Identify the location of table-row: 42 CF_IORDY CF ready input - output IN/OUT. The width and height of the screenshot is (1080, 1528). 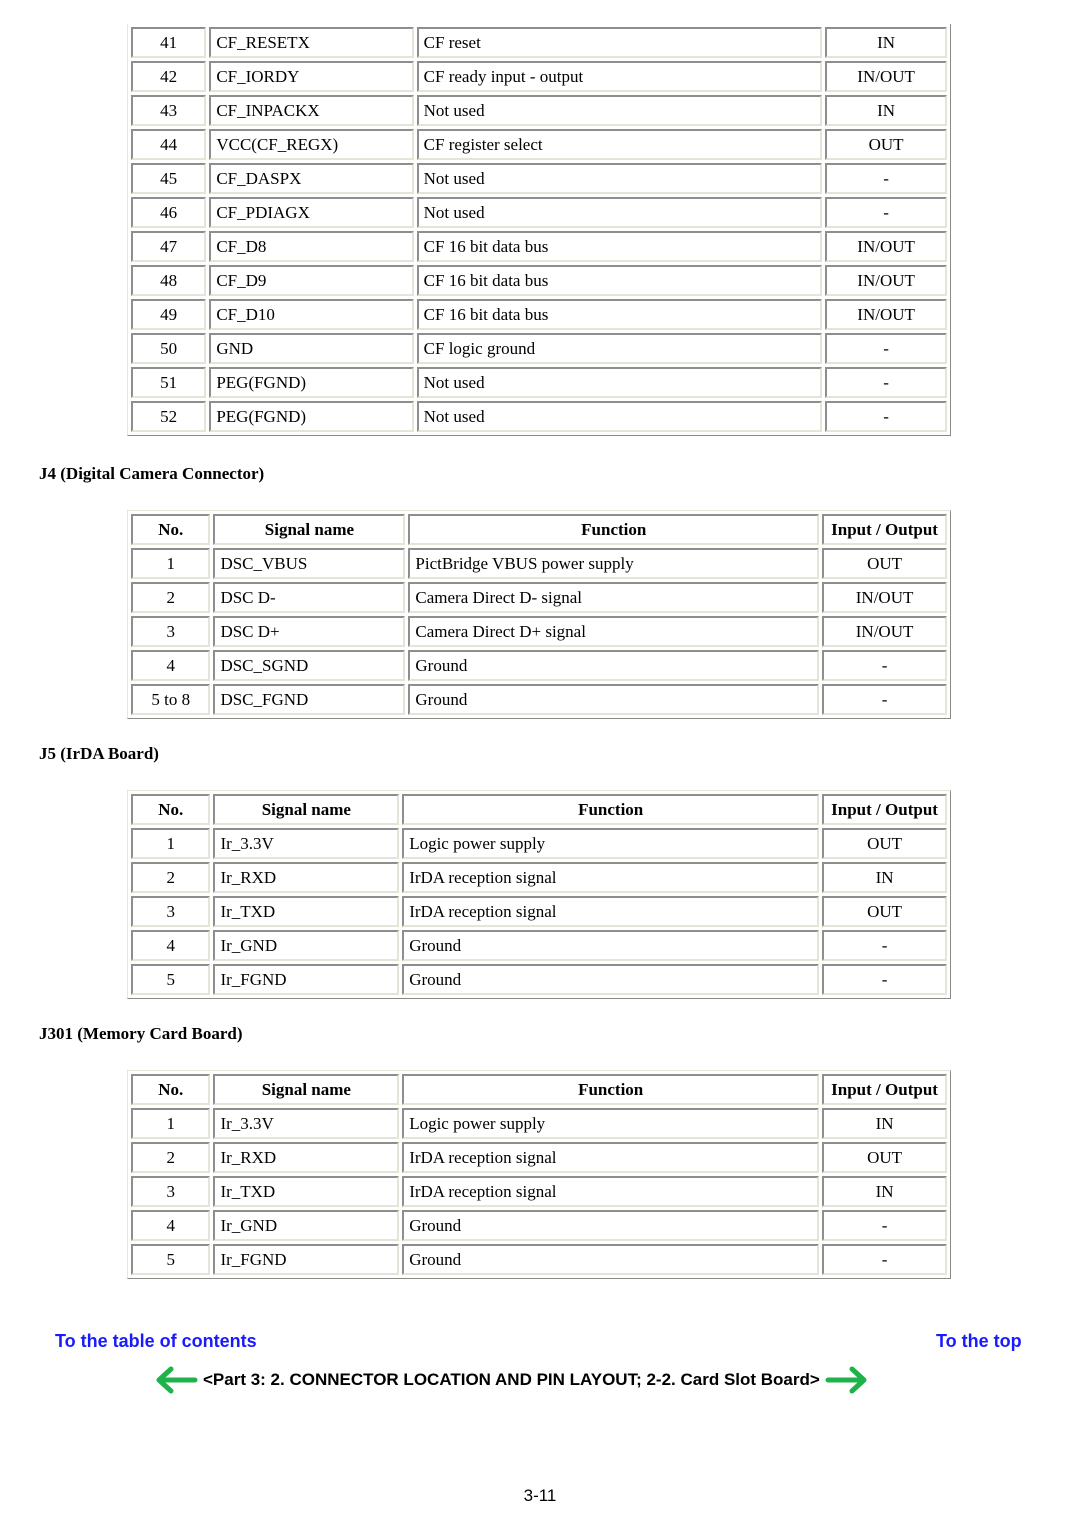
(539, 76).